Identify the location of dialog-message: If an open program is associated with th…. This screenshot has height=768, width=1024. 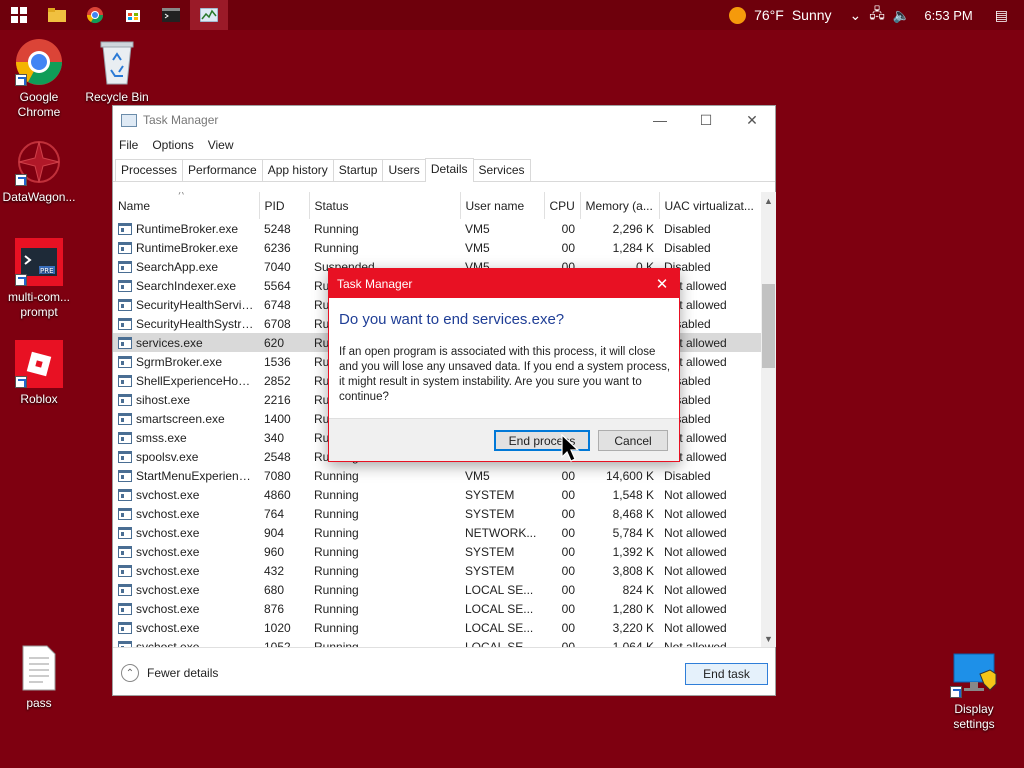
(505, 374).